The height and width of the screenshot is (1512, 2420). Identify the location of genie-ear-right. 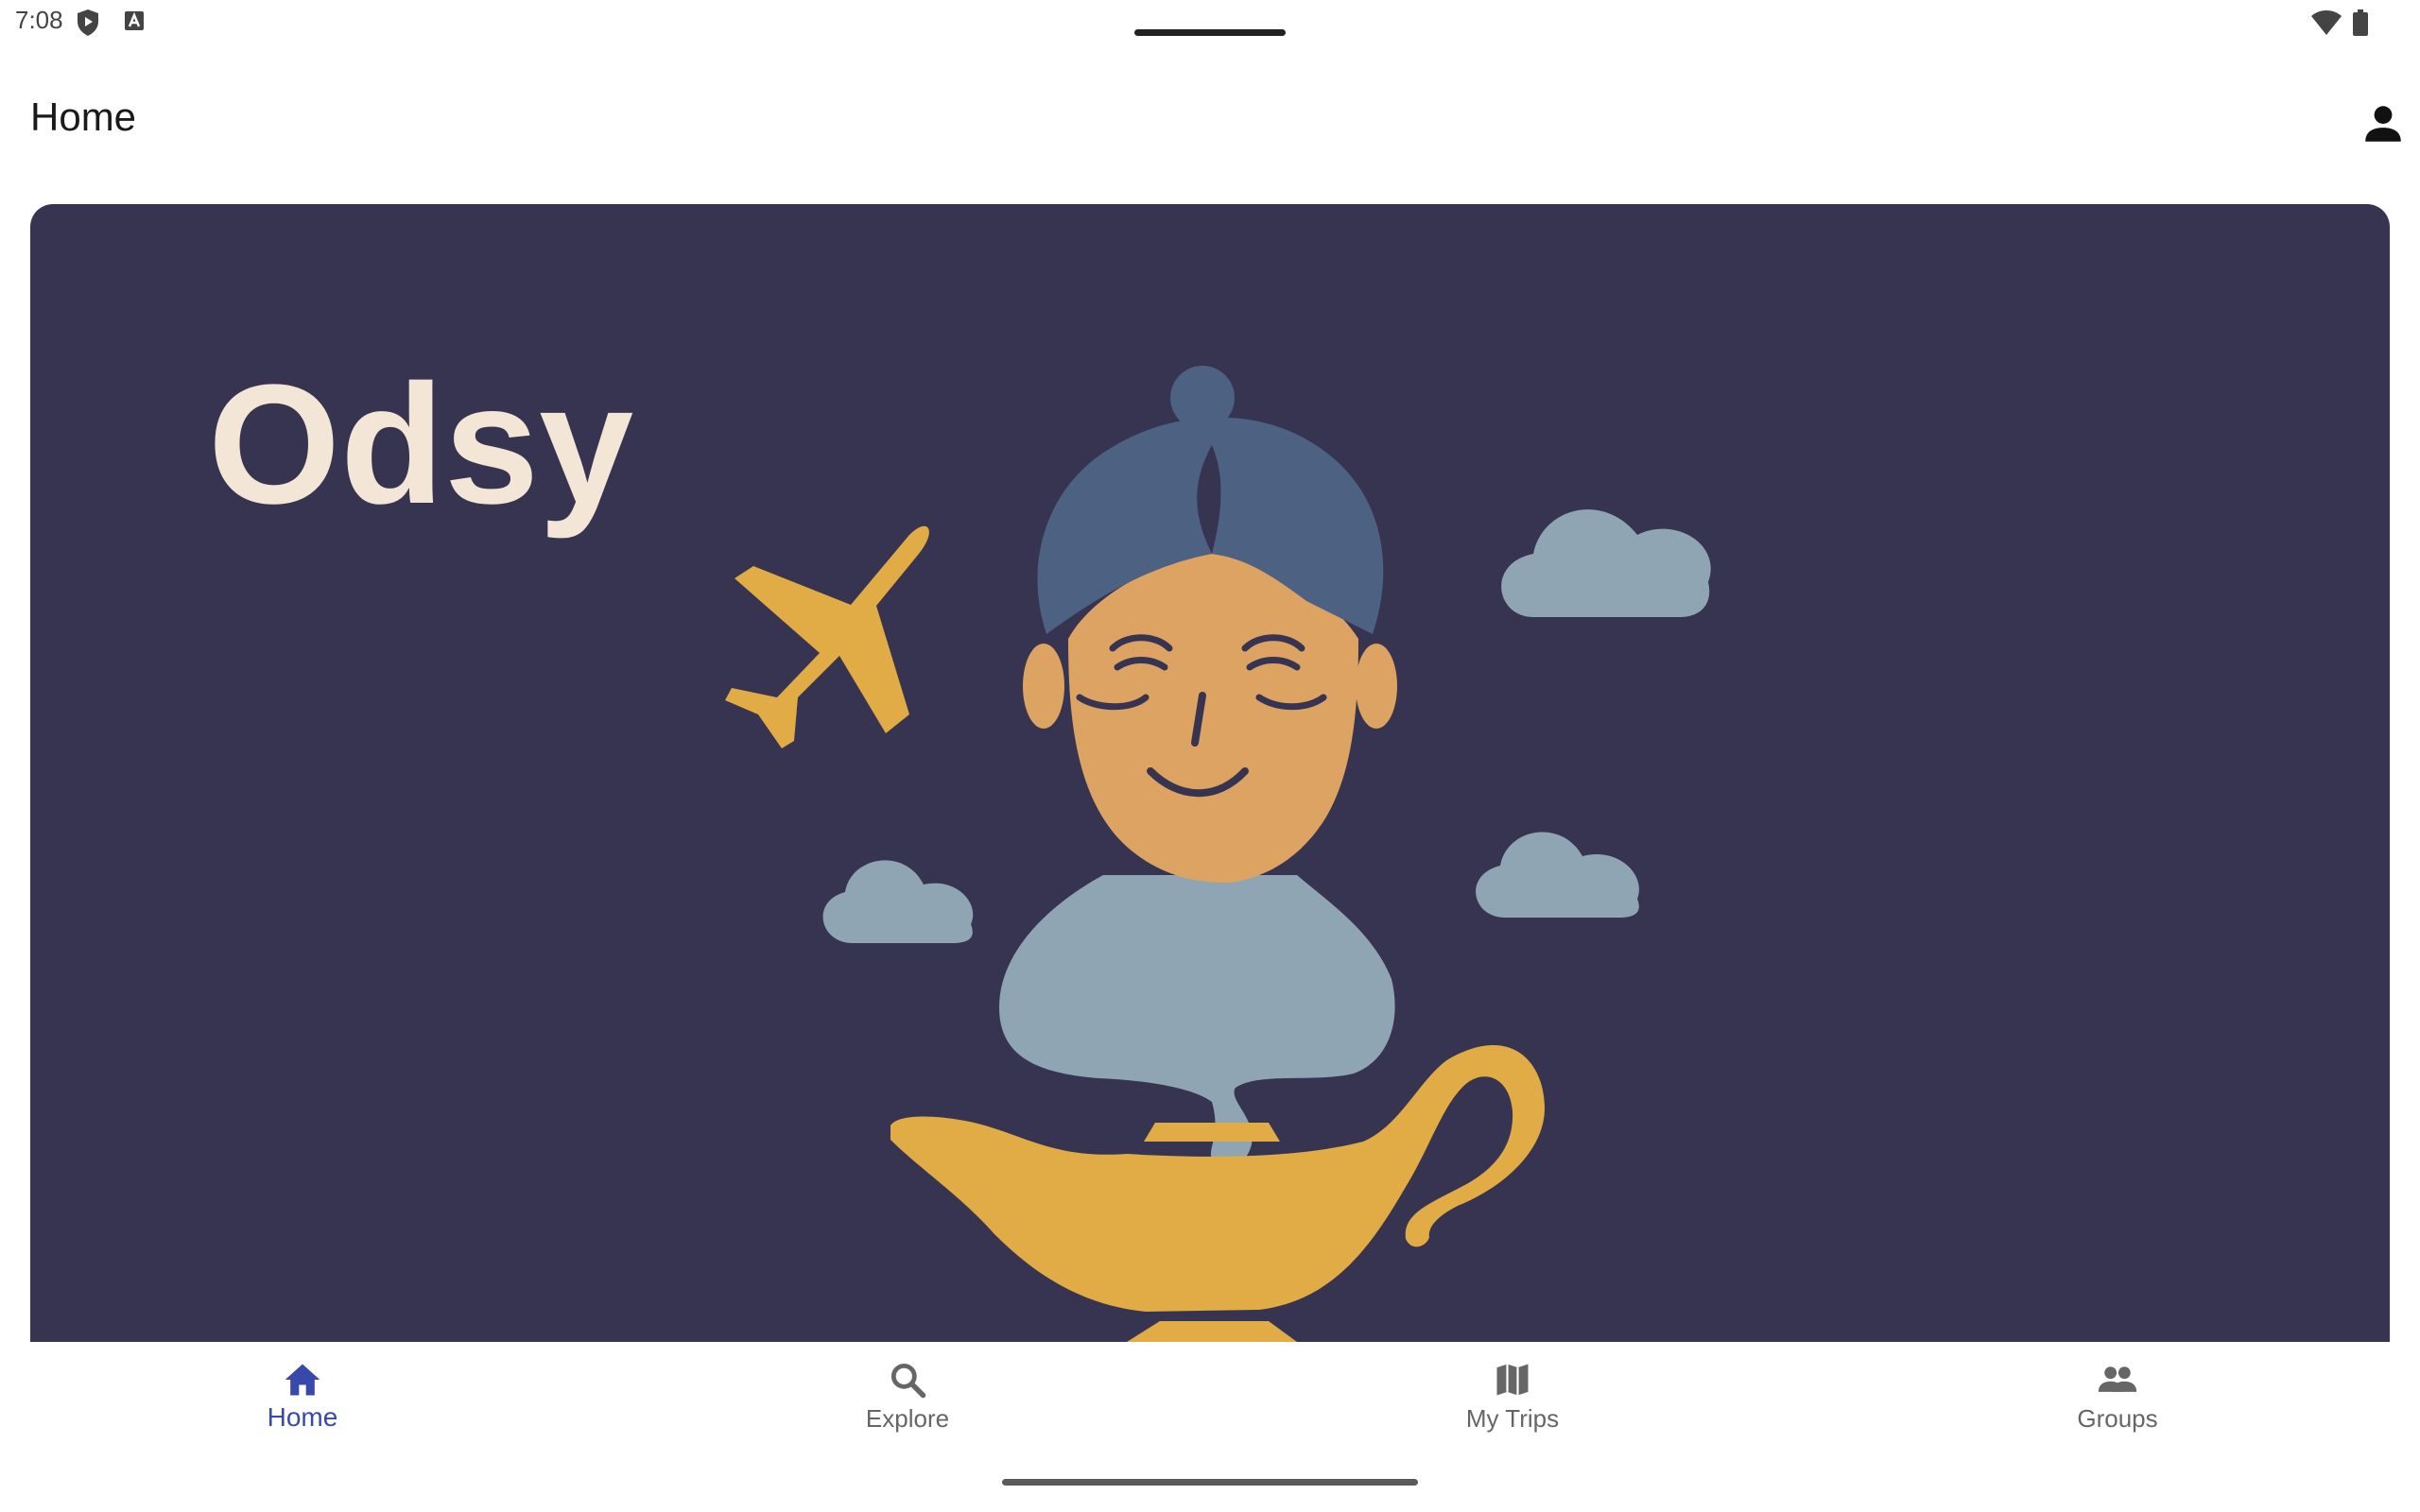
(1376, 686).